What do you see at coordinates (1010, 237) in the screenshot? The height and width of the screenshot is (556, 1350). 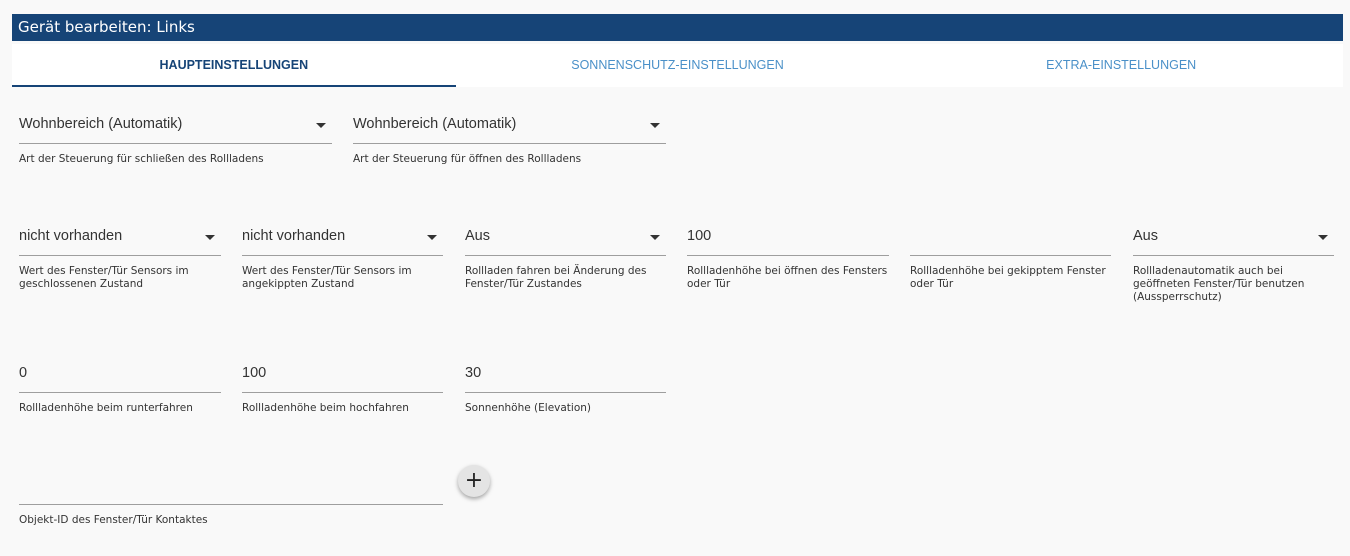 I see `height-tilted-control` at bounding box center [1010, 237].